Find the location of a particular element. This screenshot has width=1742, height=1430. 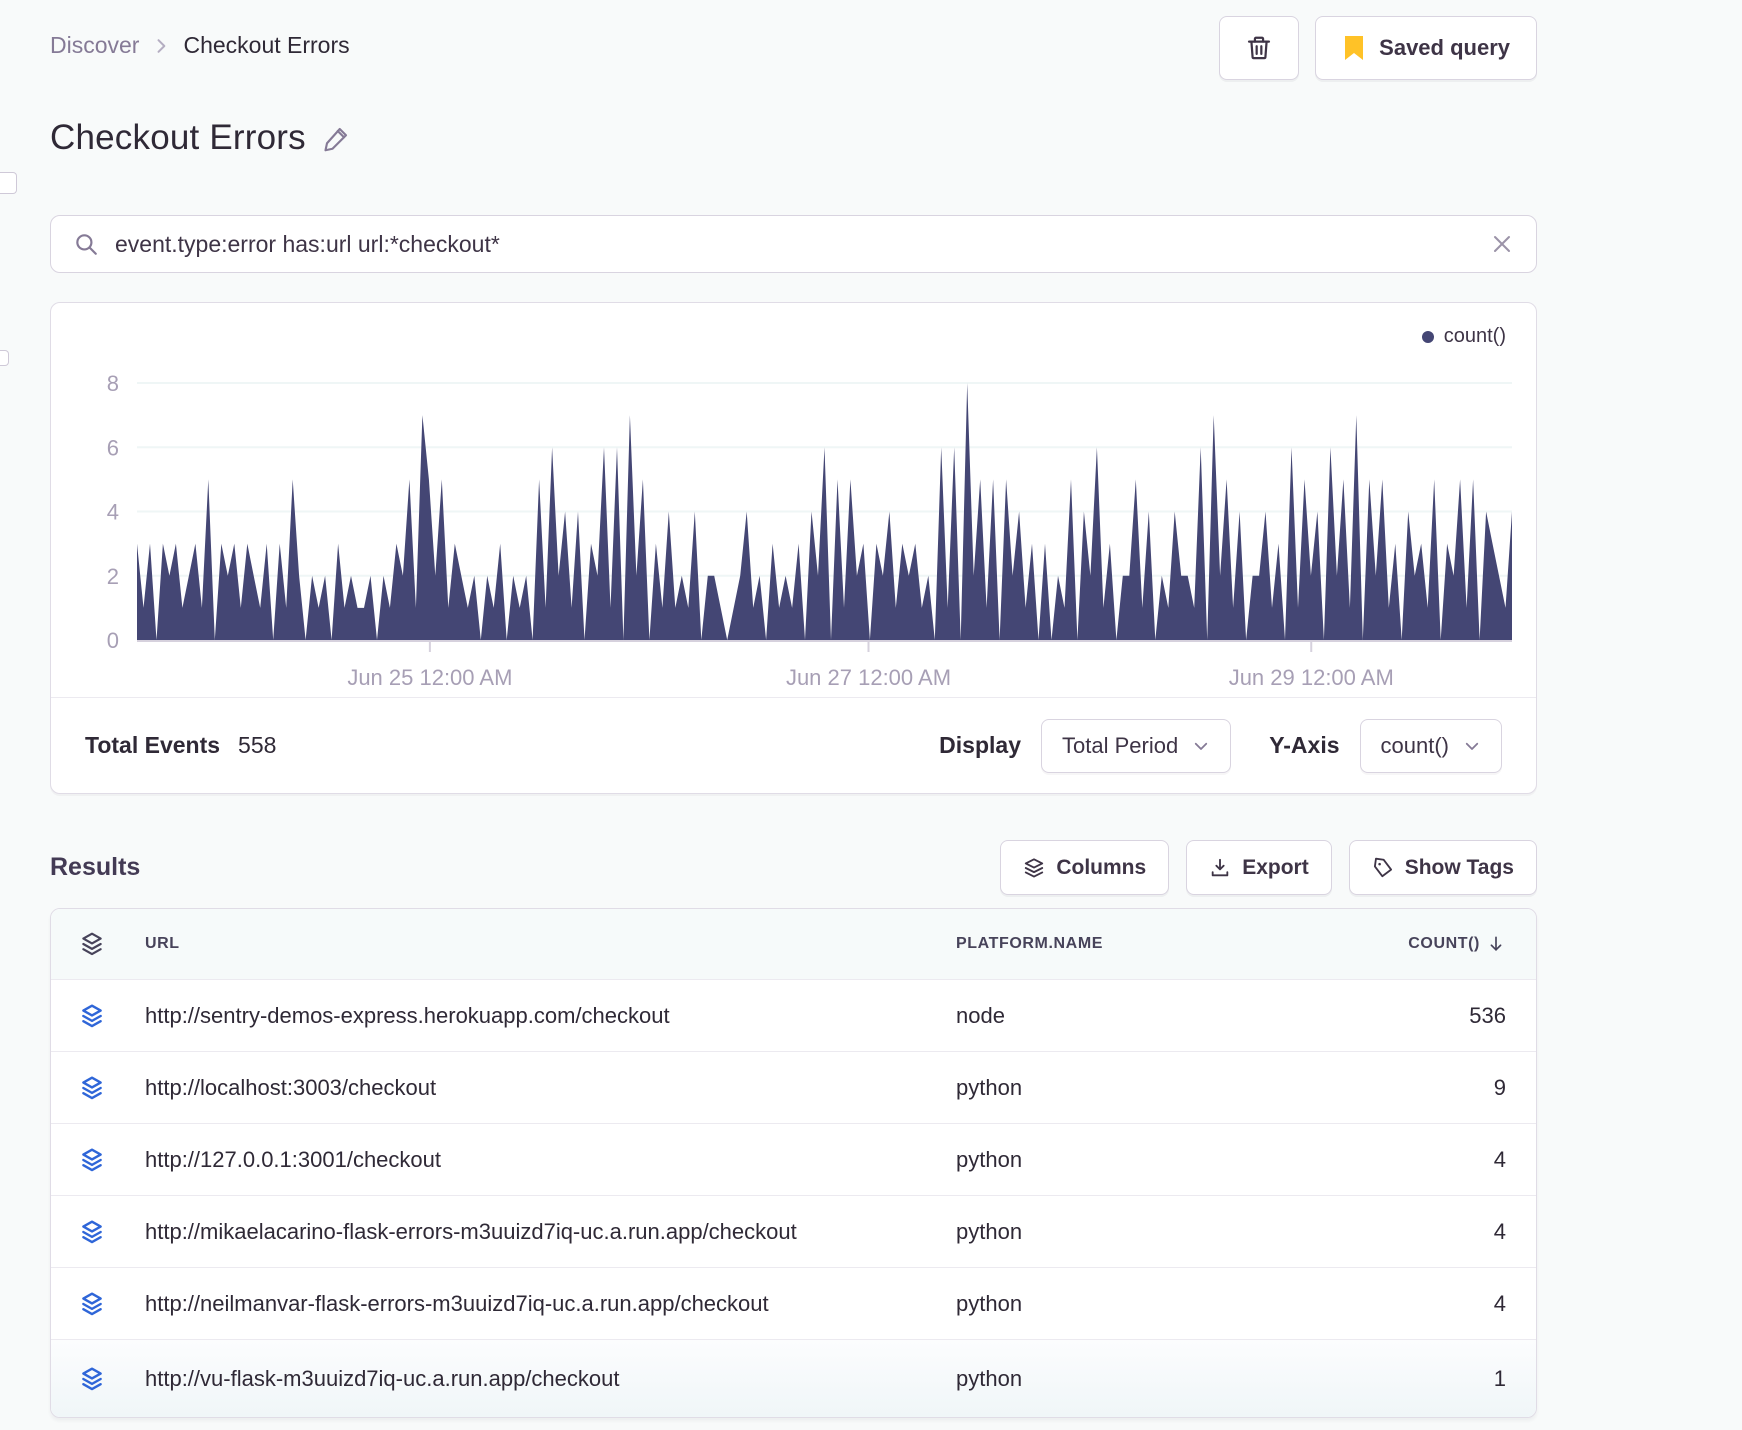

breadcrumb: Discover Checkout Errors is located at coordinates (200, 45).